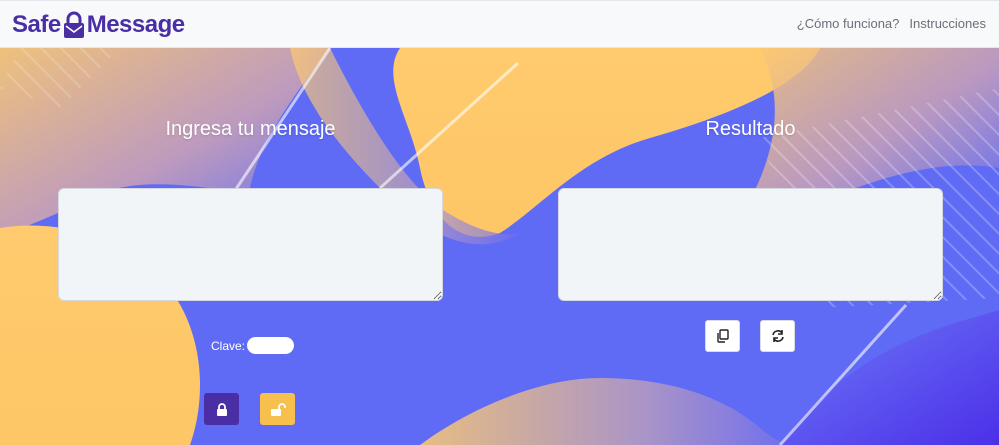 The height and width of the screenshot is (445, 999). Describe the element at coordinates (228, 345) in the screenshot. I see `key-label: Clave:` at that location.